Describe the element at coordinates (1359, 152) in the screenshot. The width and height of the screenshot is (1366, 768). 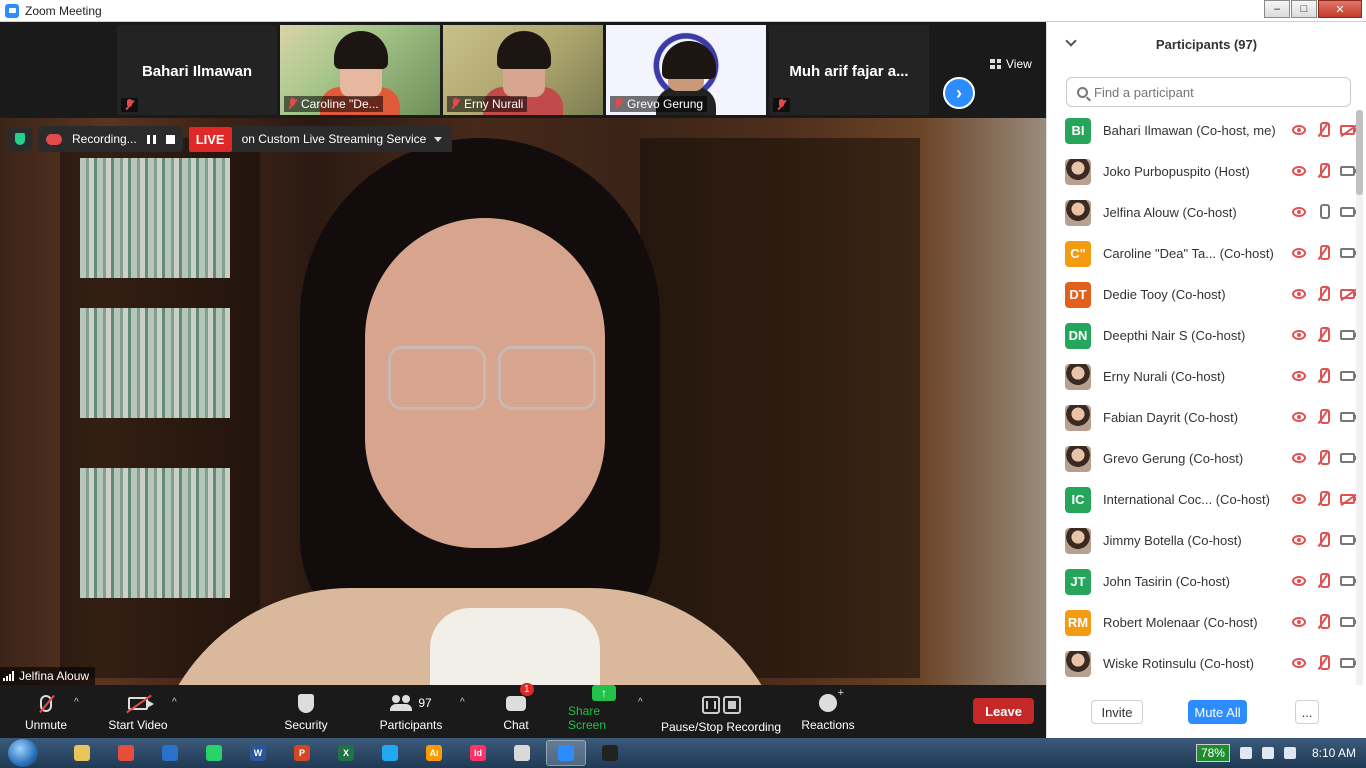
I see `scrollbar-thumb` at that location.